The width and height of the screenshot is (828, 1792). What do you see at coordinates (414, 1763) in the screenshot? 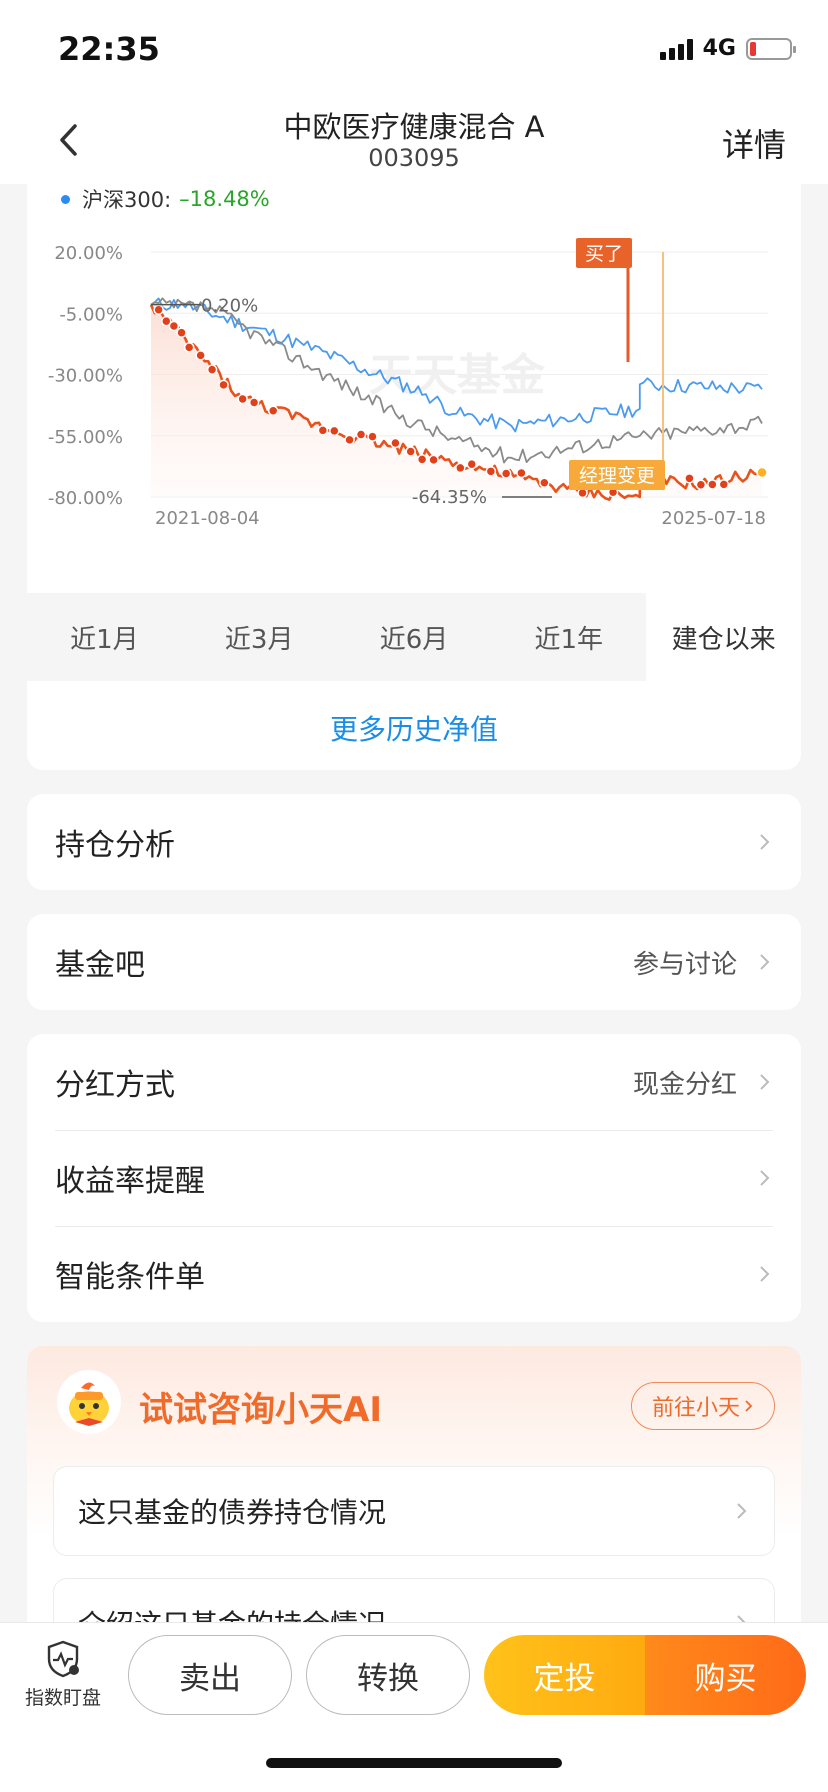
I see `home-indicator` at bounding box center [414, 1763].